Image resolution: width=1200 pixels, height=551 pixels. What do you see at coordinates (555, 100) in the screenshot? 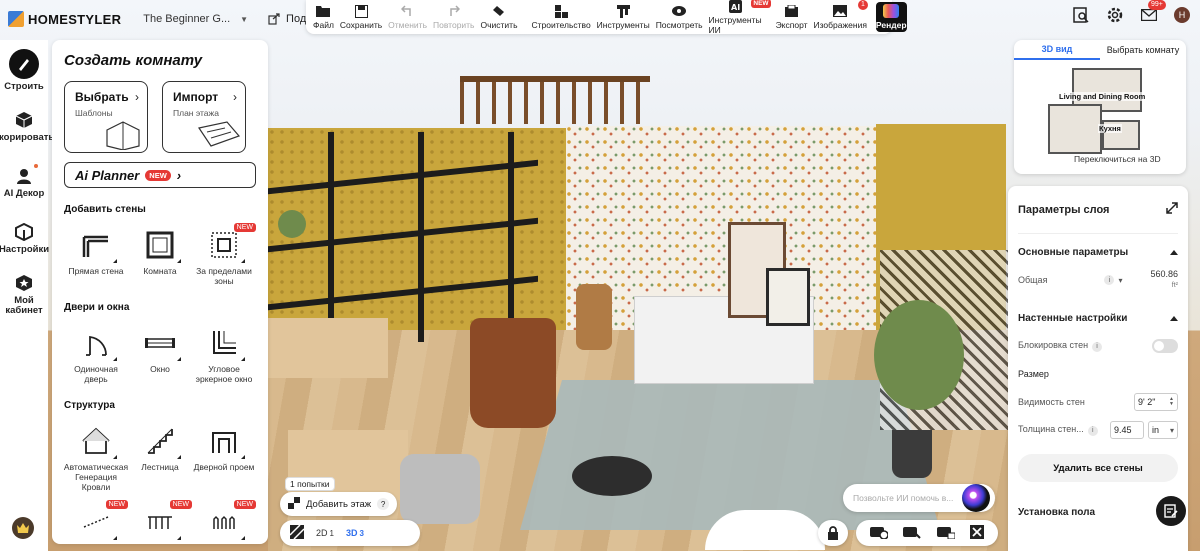
I see `pergola-model` at bounding box center [555, 100].